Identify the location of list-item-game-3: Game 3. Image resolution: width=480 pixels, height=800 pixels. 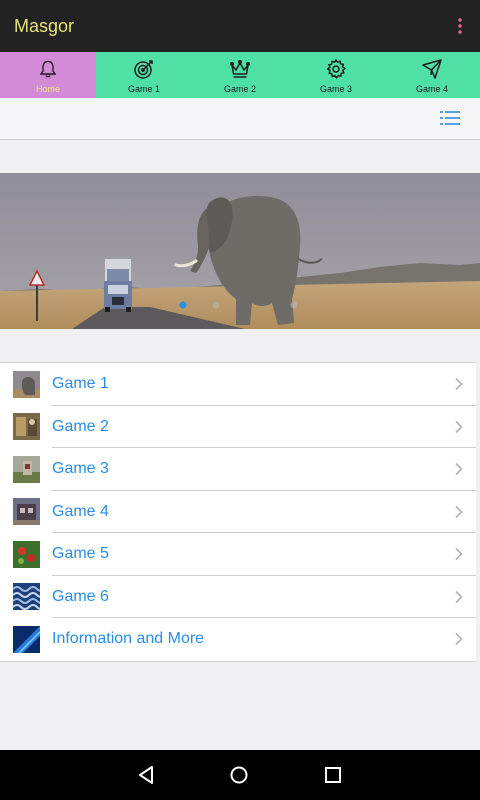
(238, 469).